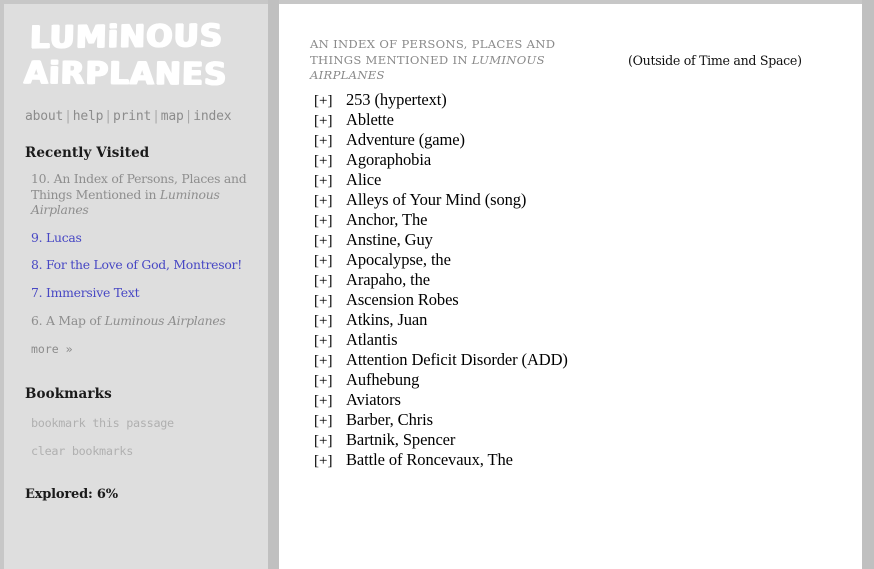 Image resolution: width=874 pixels, height=569 pixels. What do you see at coordinates (141, 238) in the screenshot?
I see `list-item: 9. Lucas` at bounding box center [141, 238].